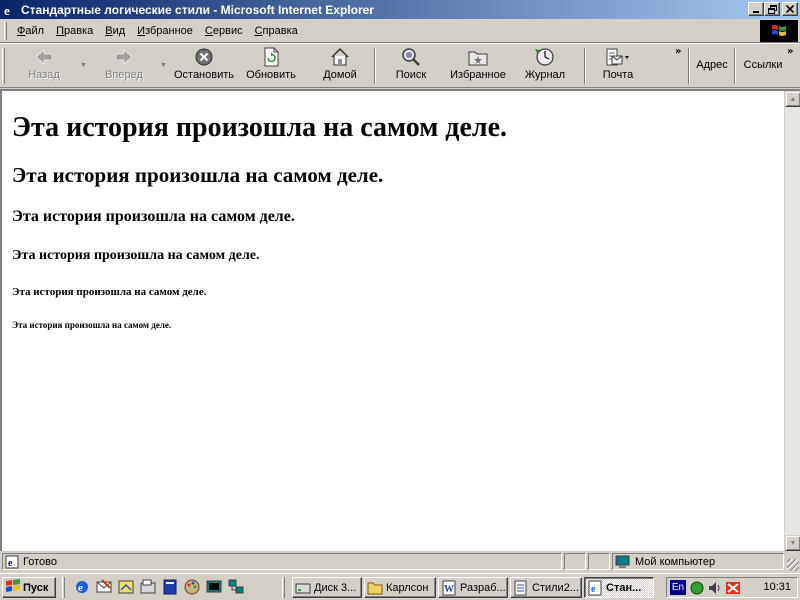  Describe the element at coordinates (13, 587) in the screenshot. I see `windows-flag-icon` at that location.